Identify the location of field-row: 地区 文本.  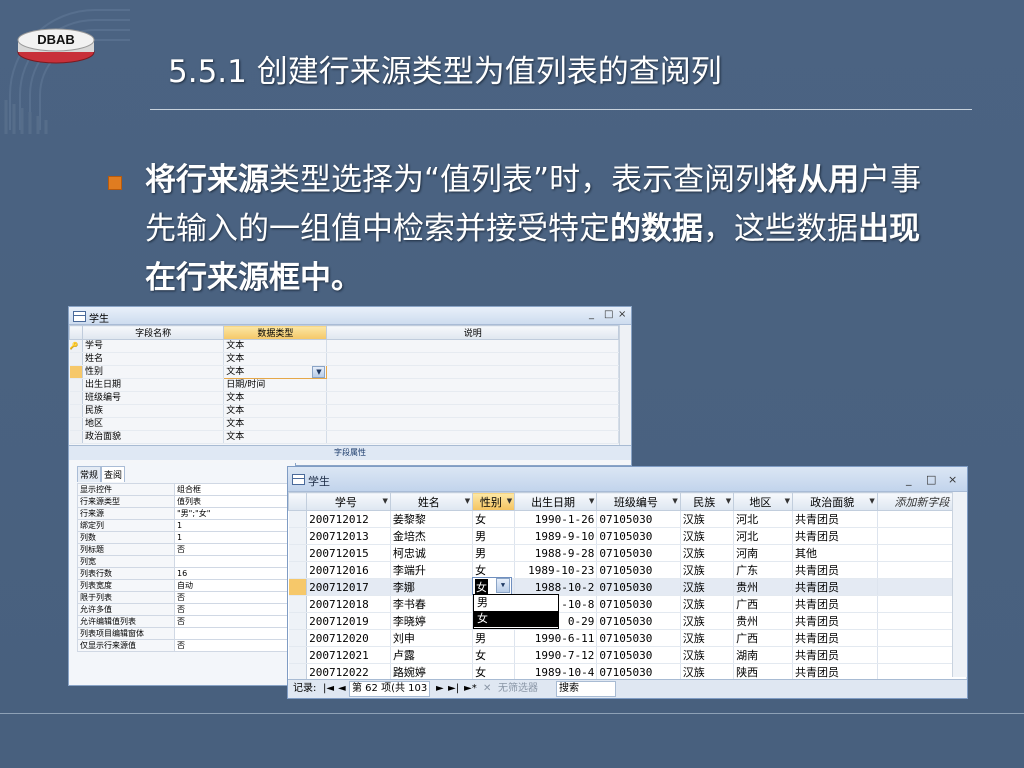
(344, 424).